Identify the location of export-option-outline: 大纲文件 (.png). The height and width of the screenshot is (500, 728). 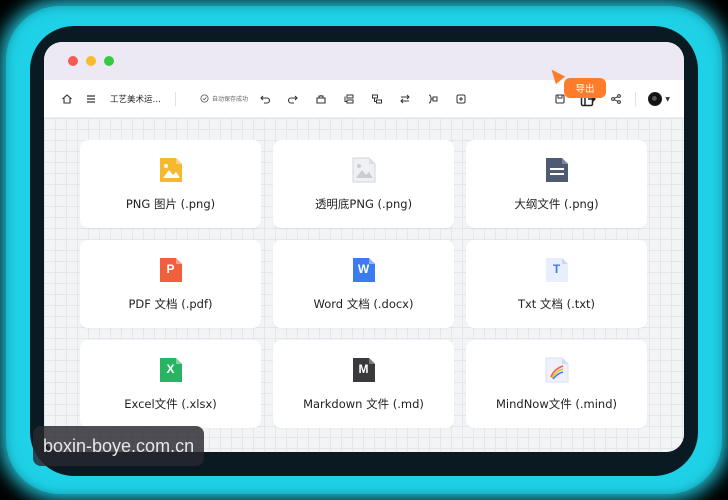
(556, 184).